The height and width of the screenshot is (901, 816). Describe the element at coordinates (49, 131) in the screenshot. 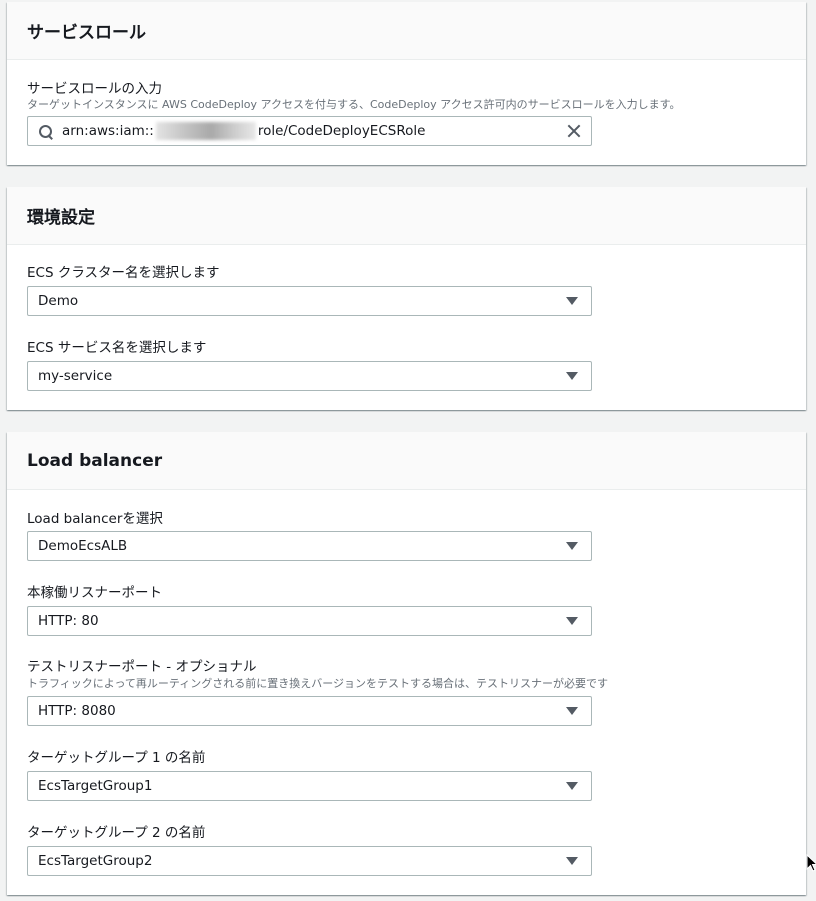

I see `search-icon` at that location.